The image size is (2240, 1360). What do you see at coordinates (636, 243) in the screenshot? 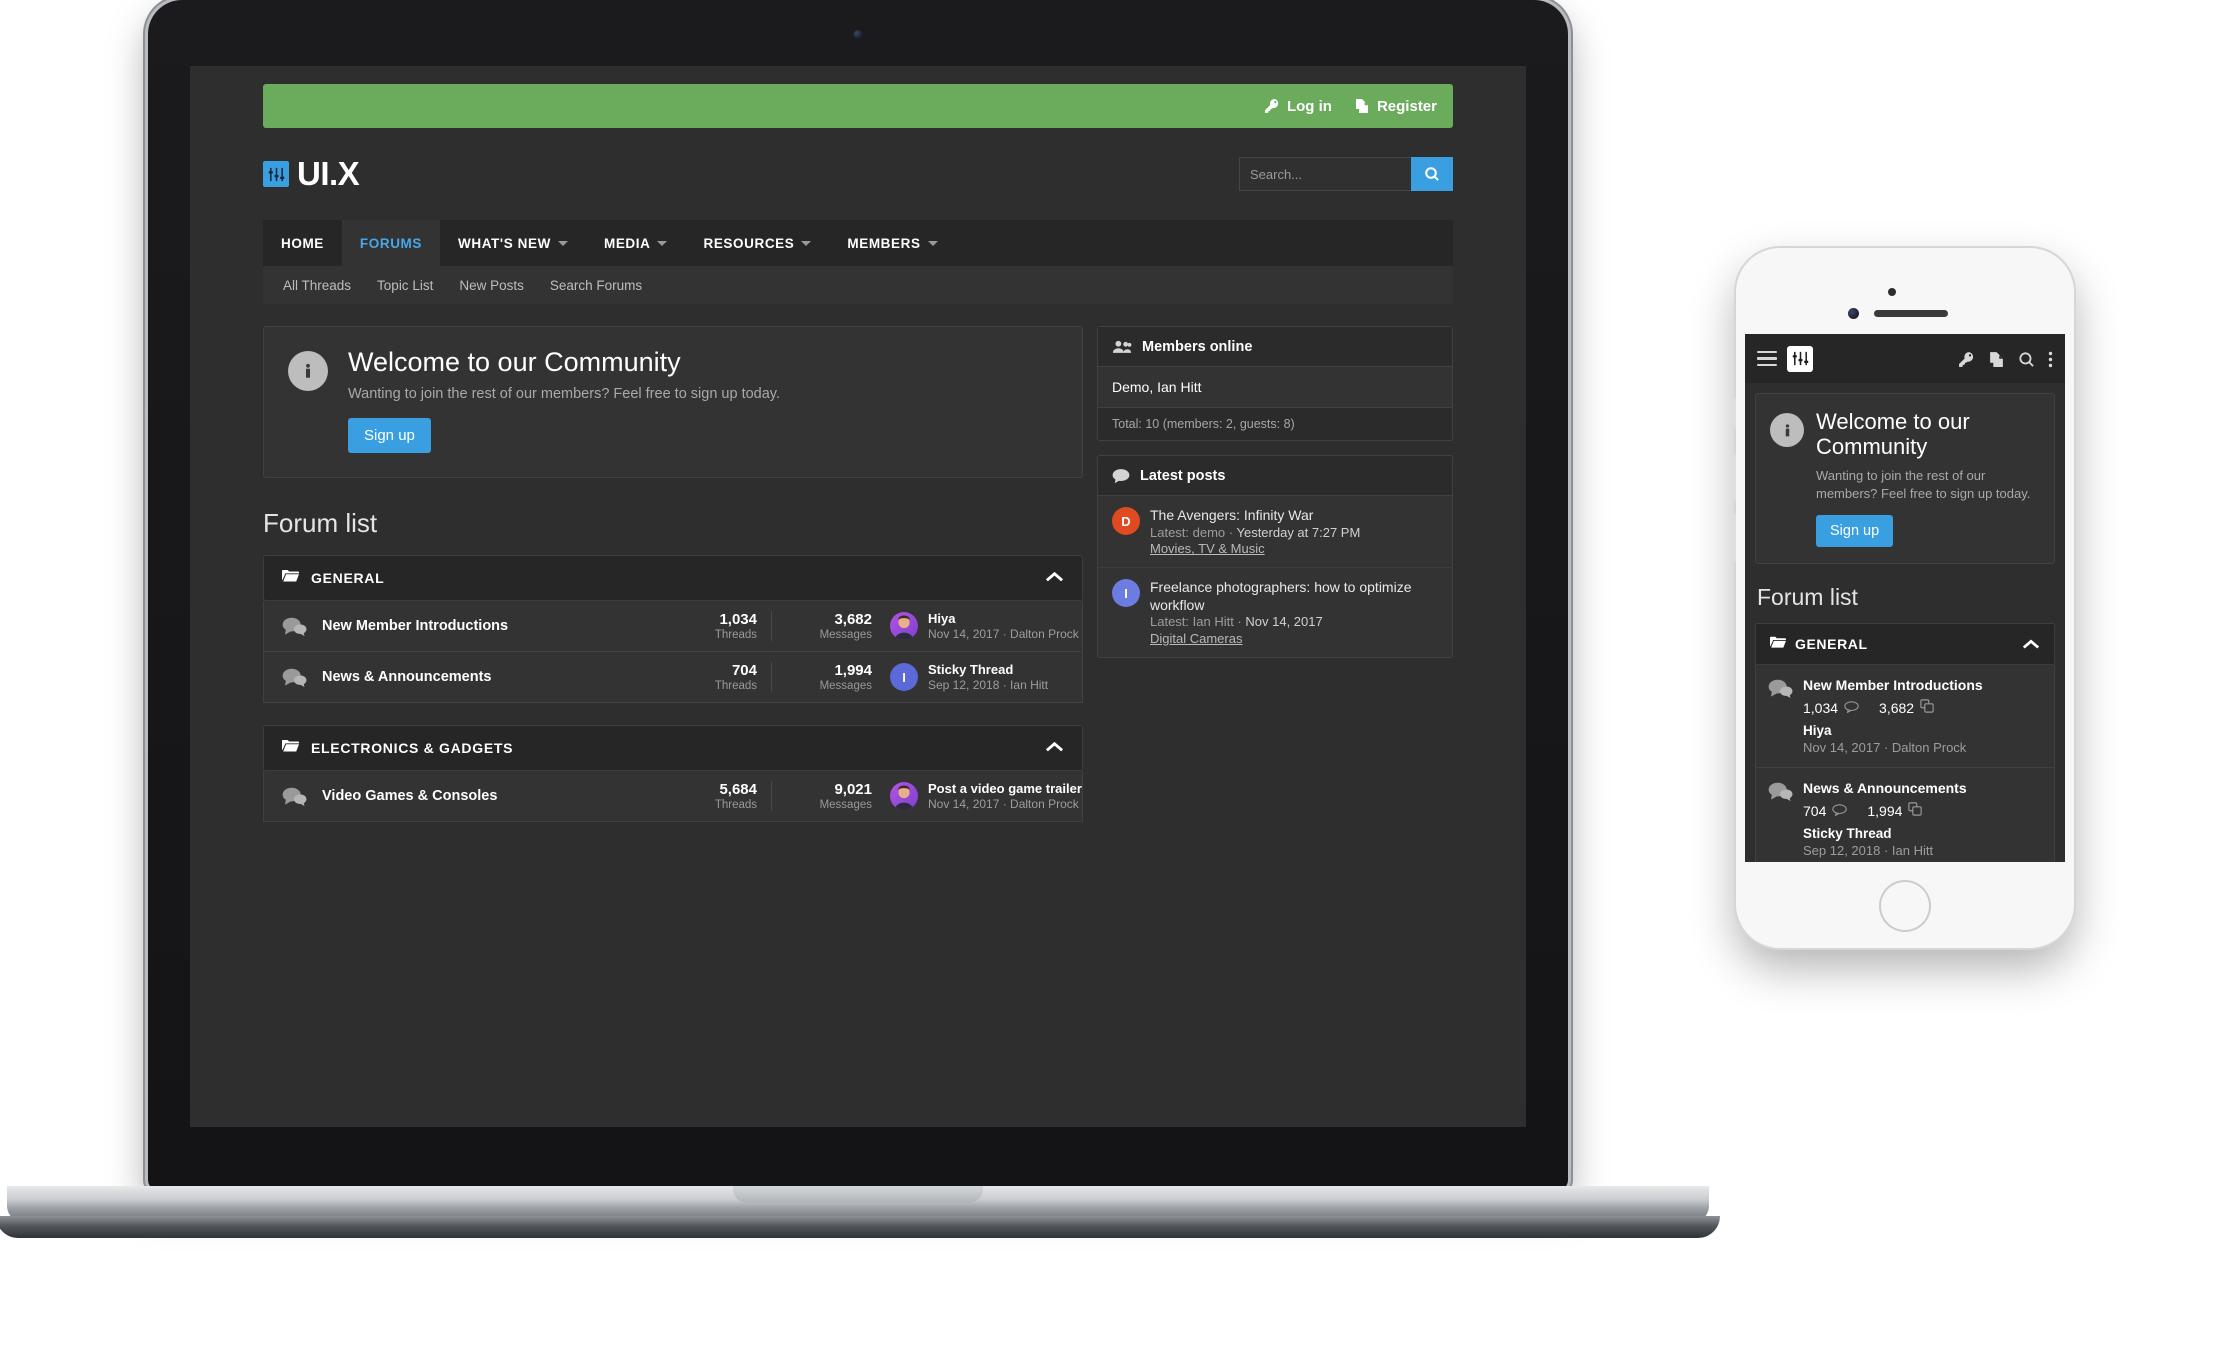
I see `nav-item-media: MEDIA` at bounding box center [636, 243].